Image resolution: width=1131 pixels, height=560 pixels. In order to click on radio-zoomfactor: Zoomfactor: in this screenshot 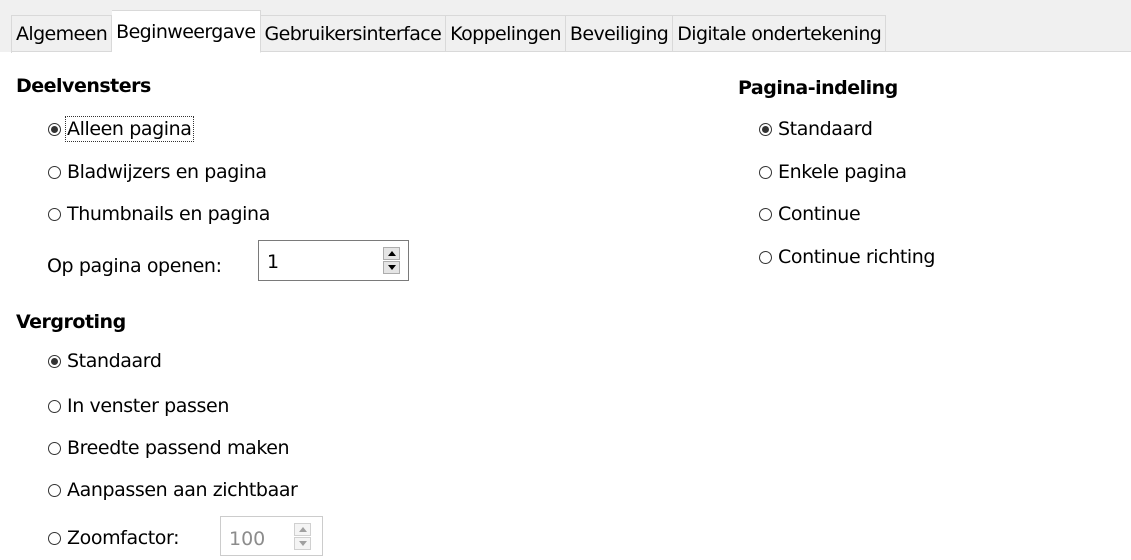, I will do `click(114, 538)`.